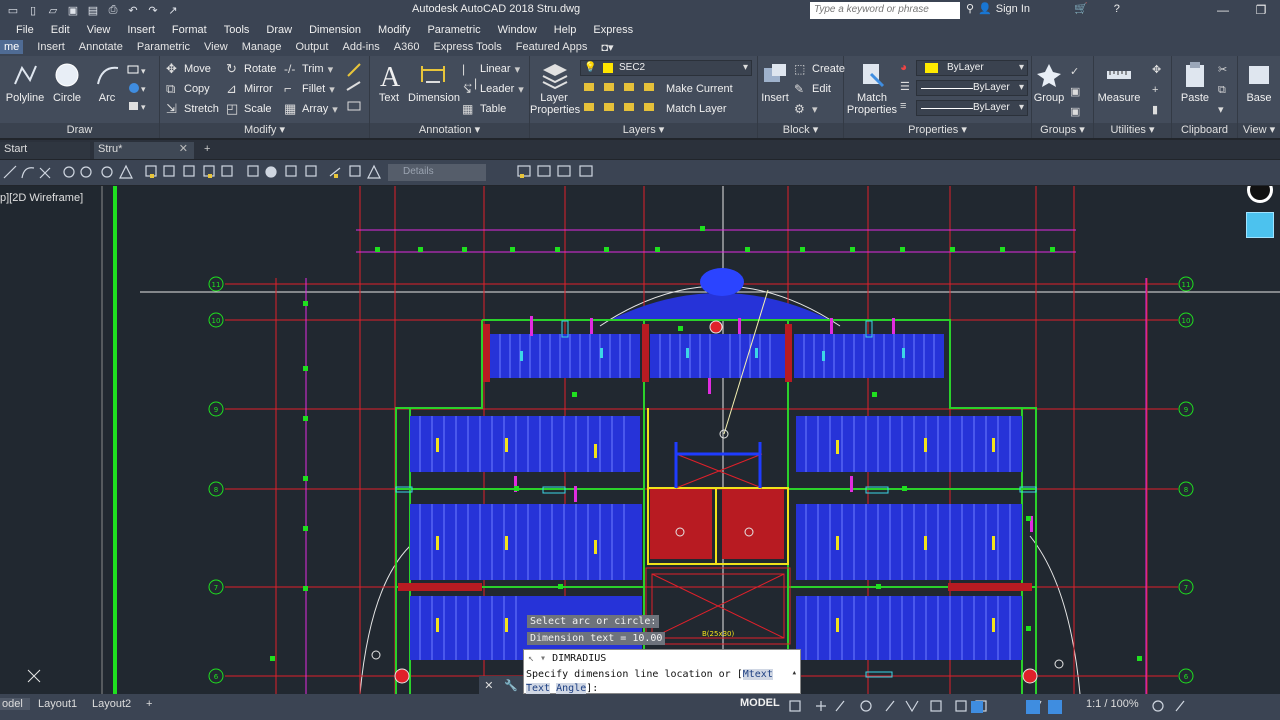 The height and width of the screenshot is (720, 1280). I want to click on layer-properties-tool: Layer Properties, so click(555, 88).